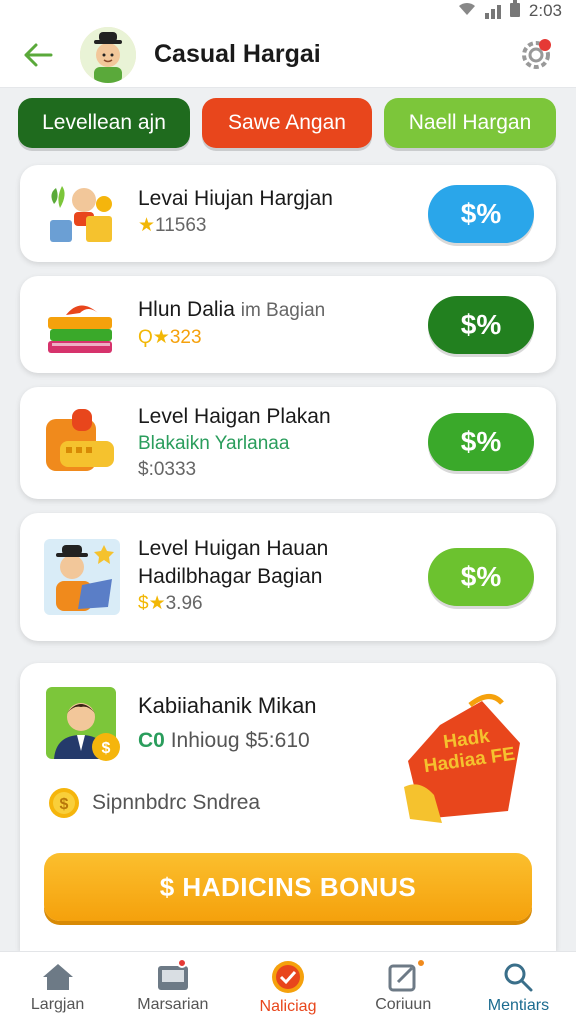 The image size is (576, 1024). What do you see at coordinates (230, 576) in the screenshot?
I see `item-name-line2: Hadilbhagar Bagian` at bounding box center [230, 576].